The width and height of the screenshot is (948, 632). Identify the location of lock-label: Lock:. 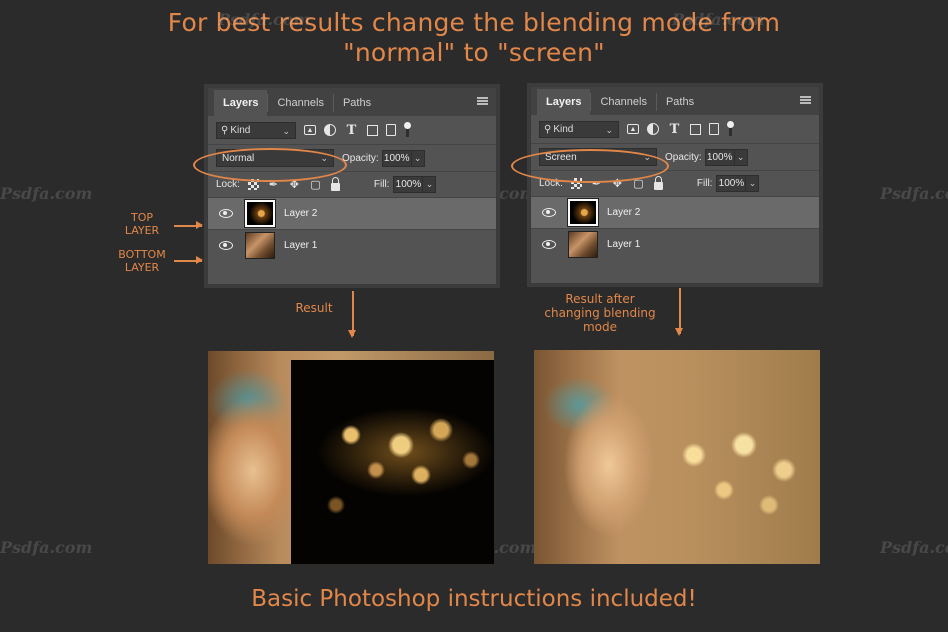
(228, 184).